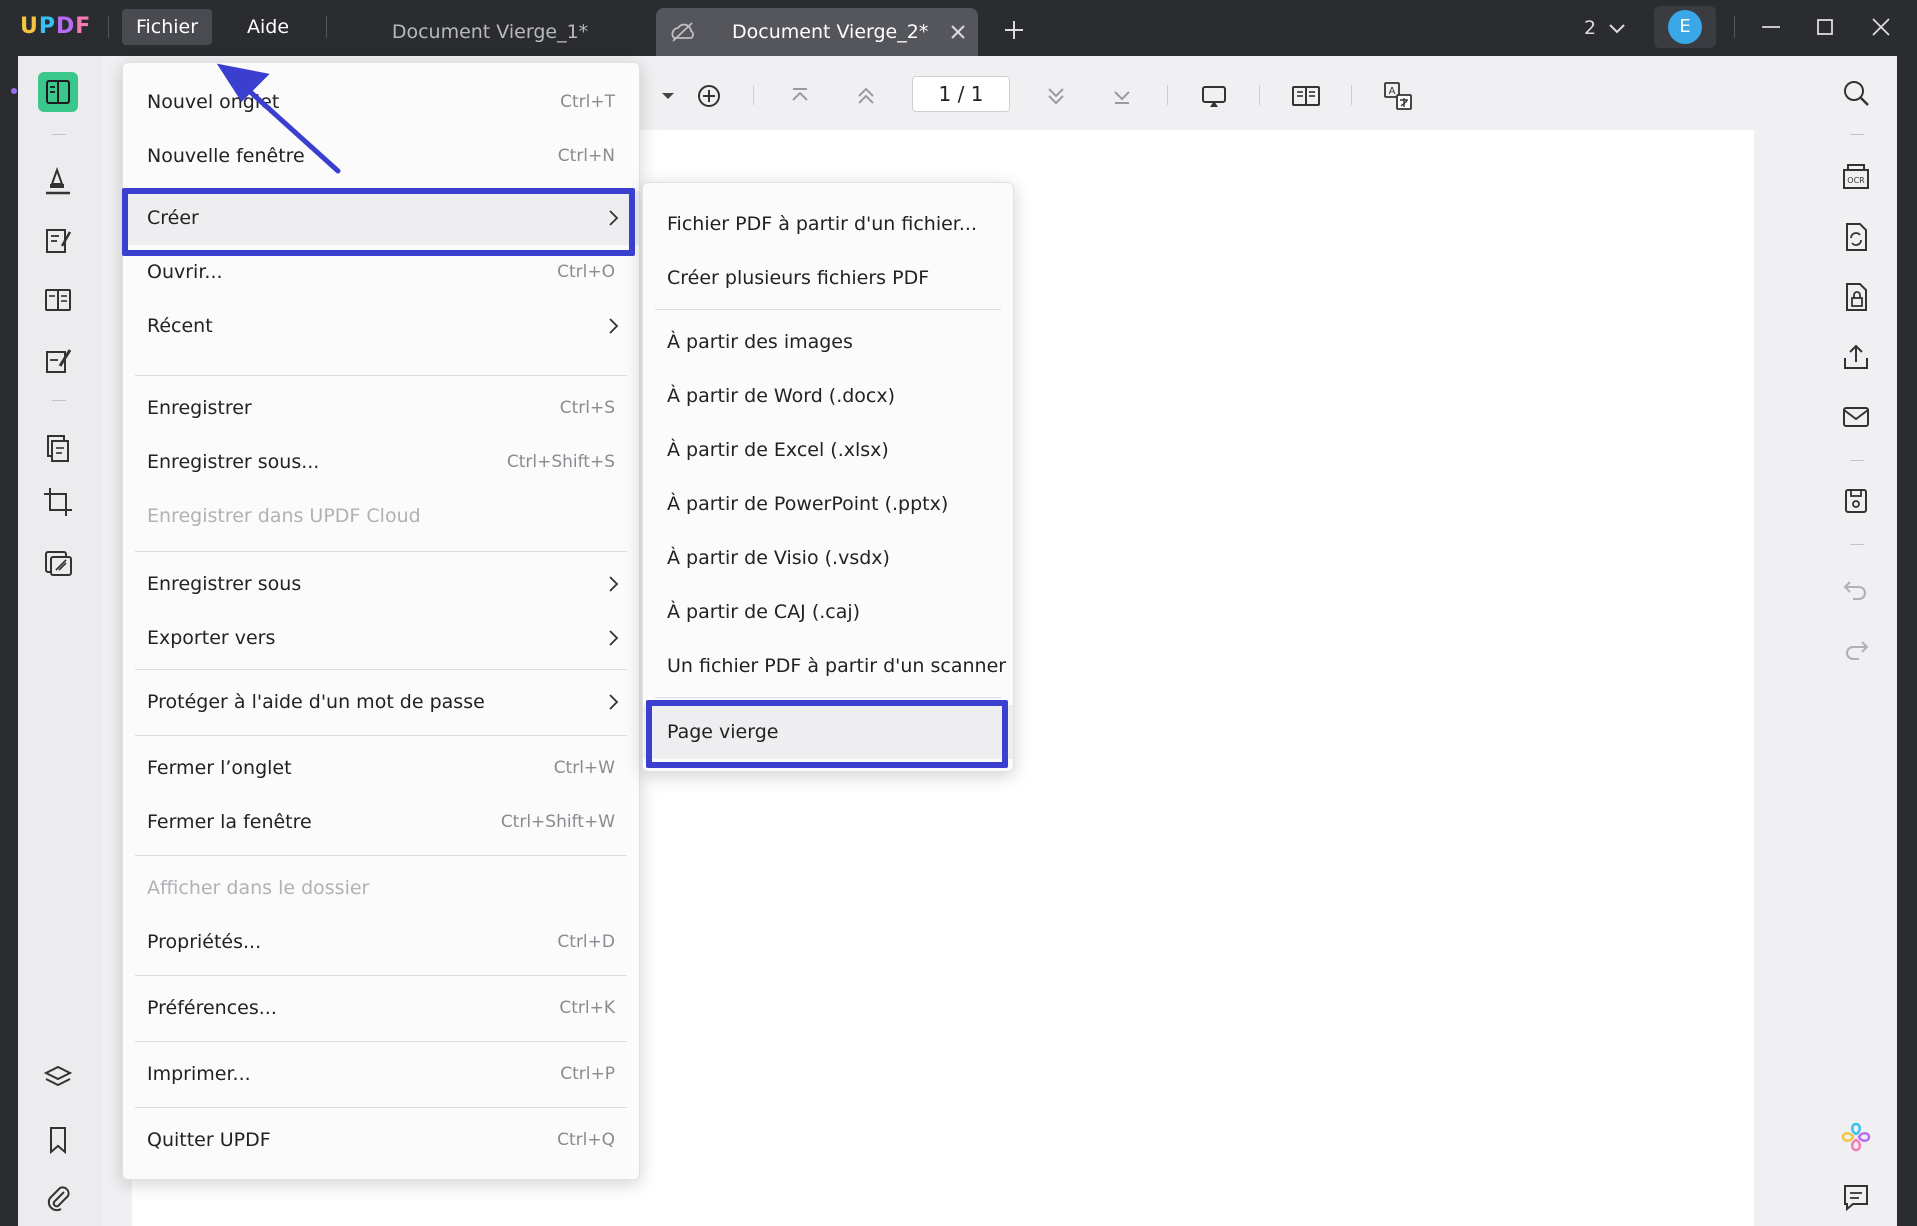  I want to click on dropdown-triangle-icon, so click(668, 96).